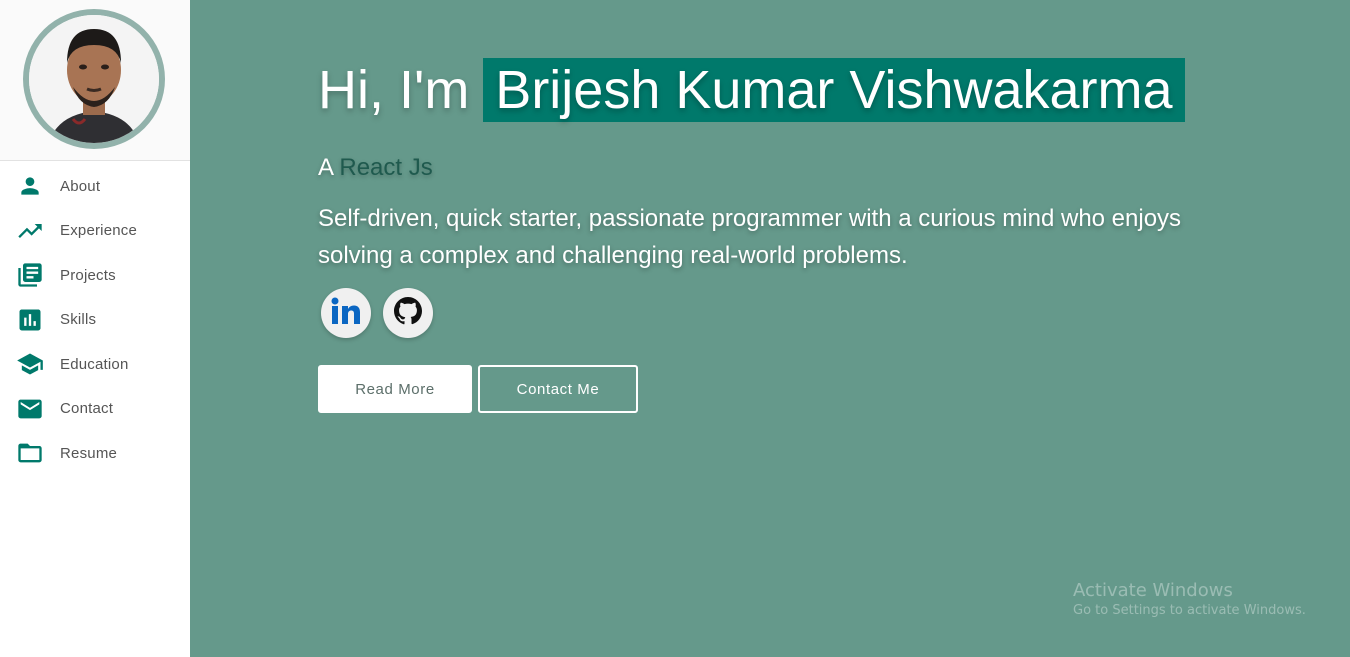  I want to click on sidebar-item-experience: Experience, so click(95, 231).